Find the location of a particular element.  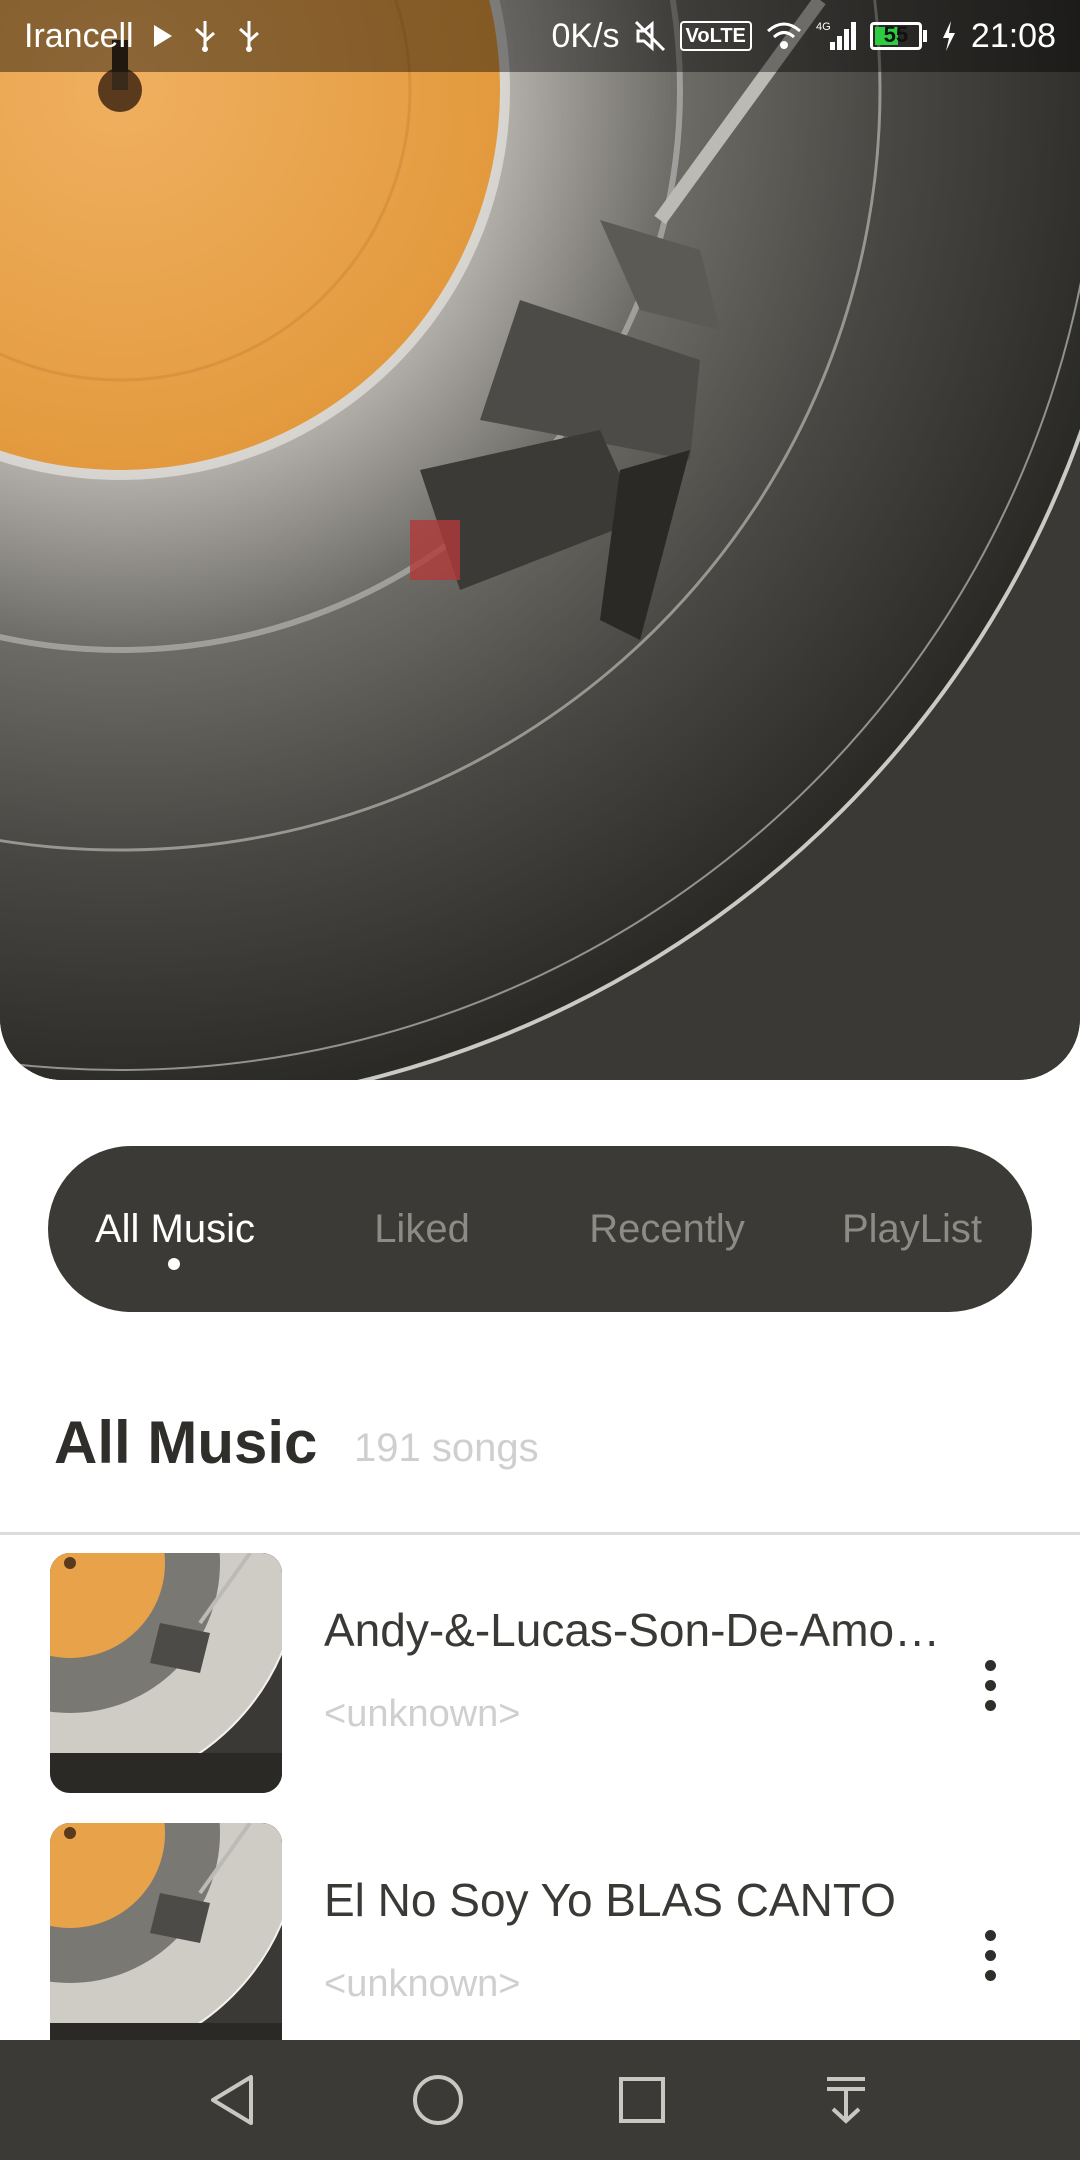

play-icon is located at coordinates (163, 36).